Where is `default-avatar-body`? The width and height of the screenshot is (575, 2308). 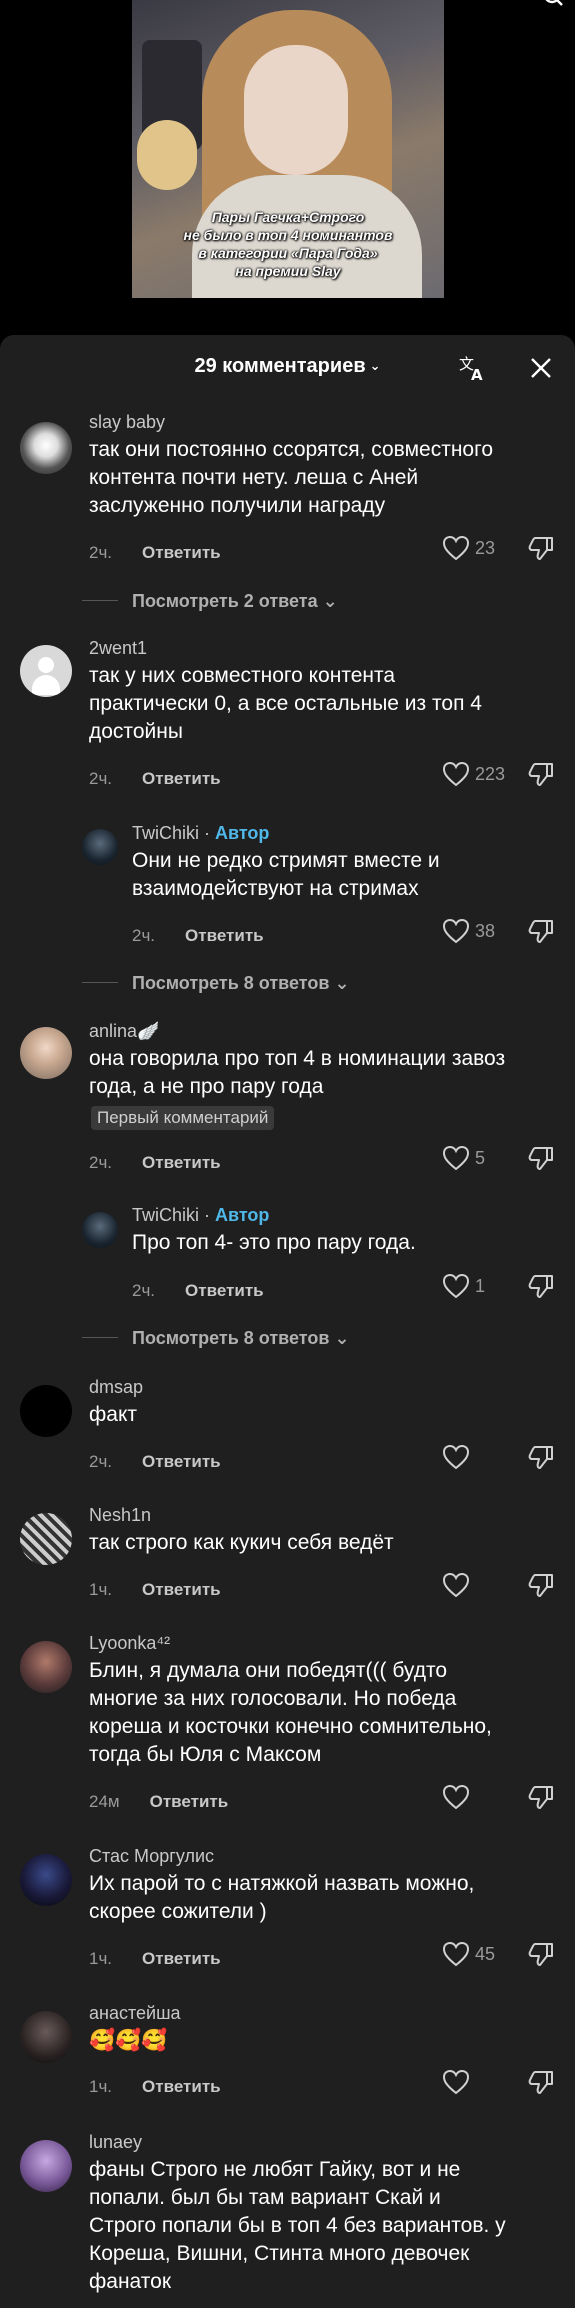 default-avatar-body is located at coordinates (46, 685).